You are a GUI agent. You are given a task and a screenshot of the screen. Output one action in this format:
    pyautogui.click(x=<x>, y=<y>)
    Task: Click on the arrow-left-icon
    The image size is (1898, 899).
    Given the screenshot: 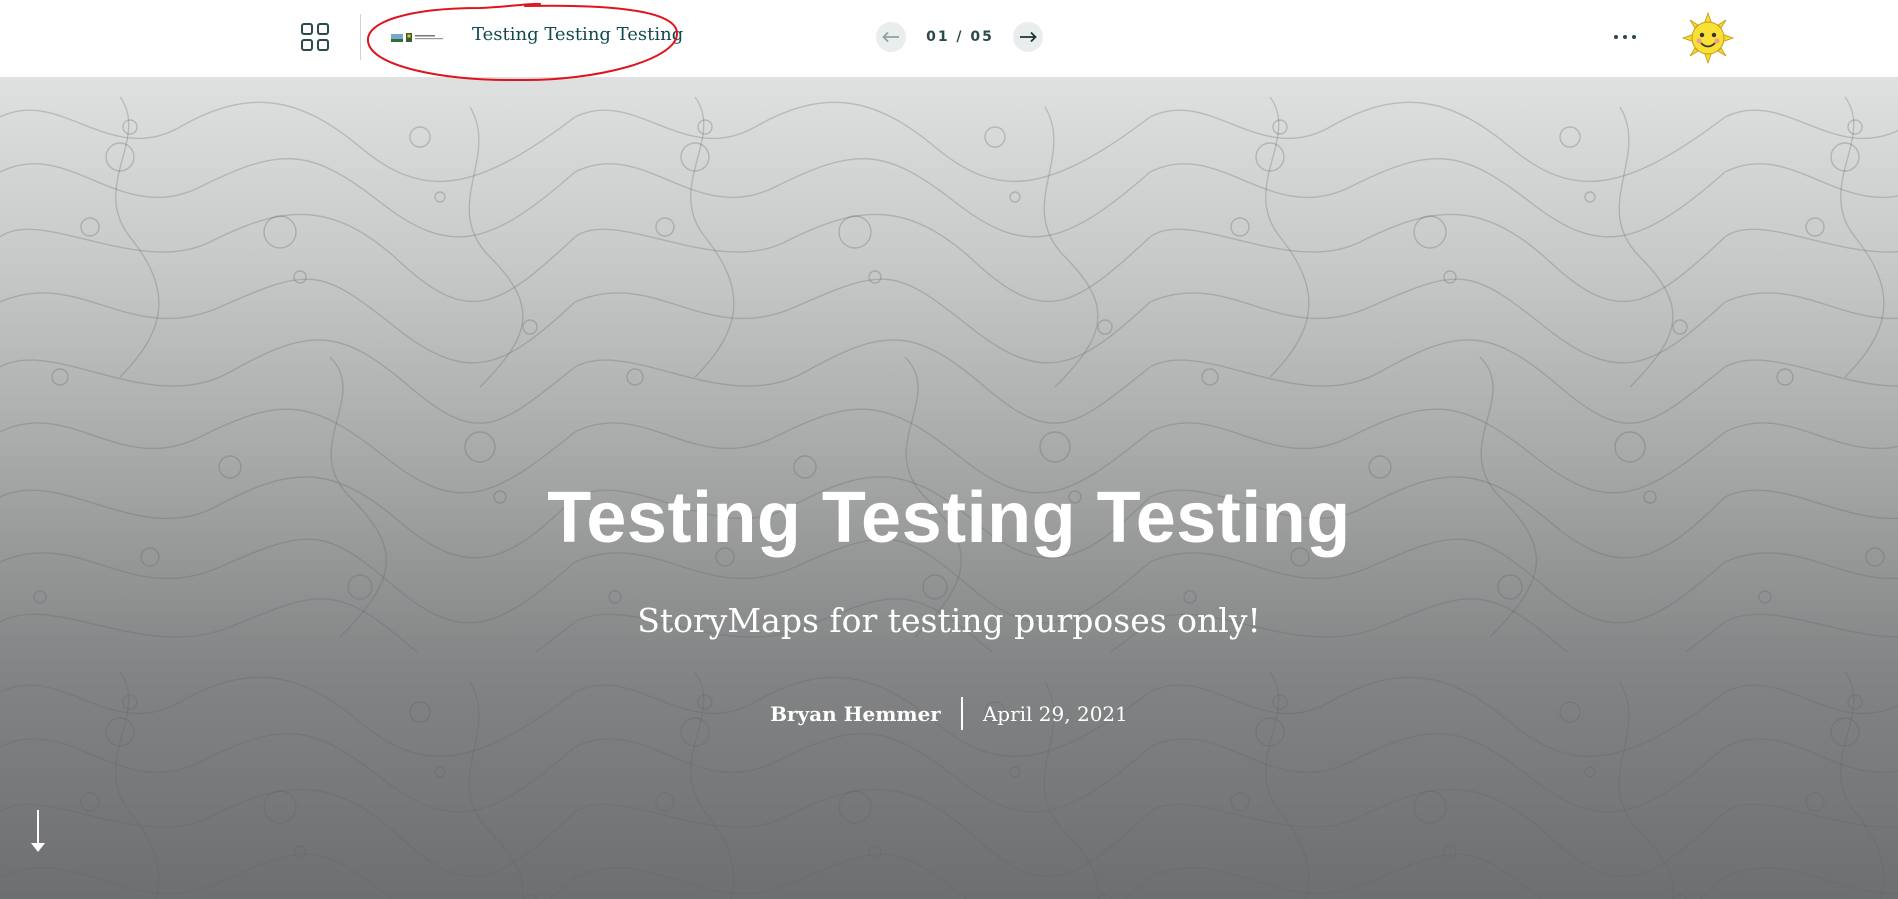 What is the action you would take?
    pyautogui.click(x=890, y=37)
    